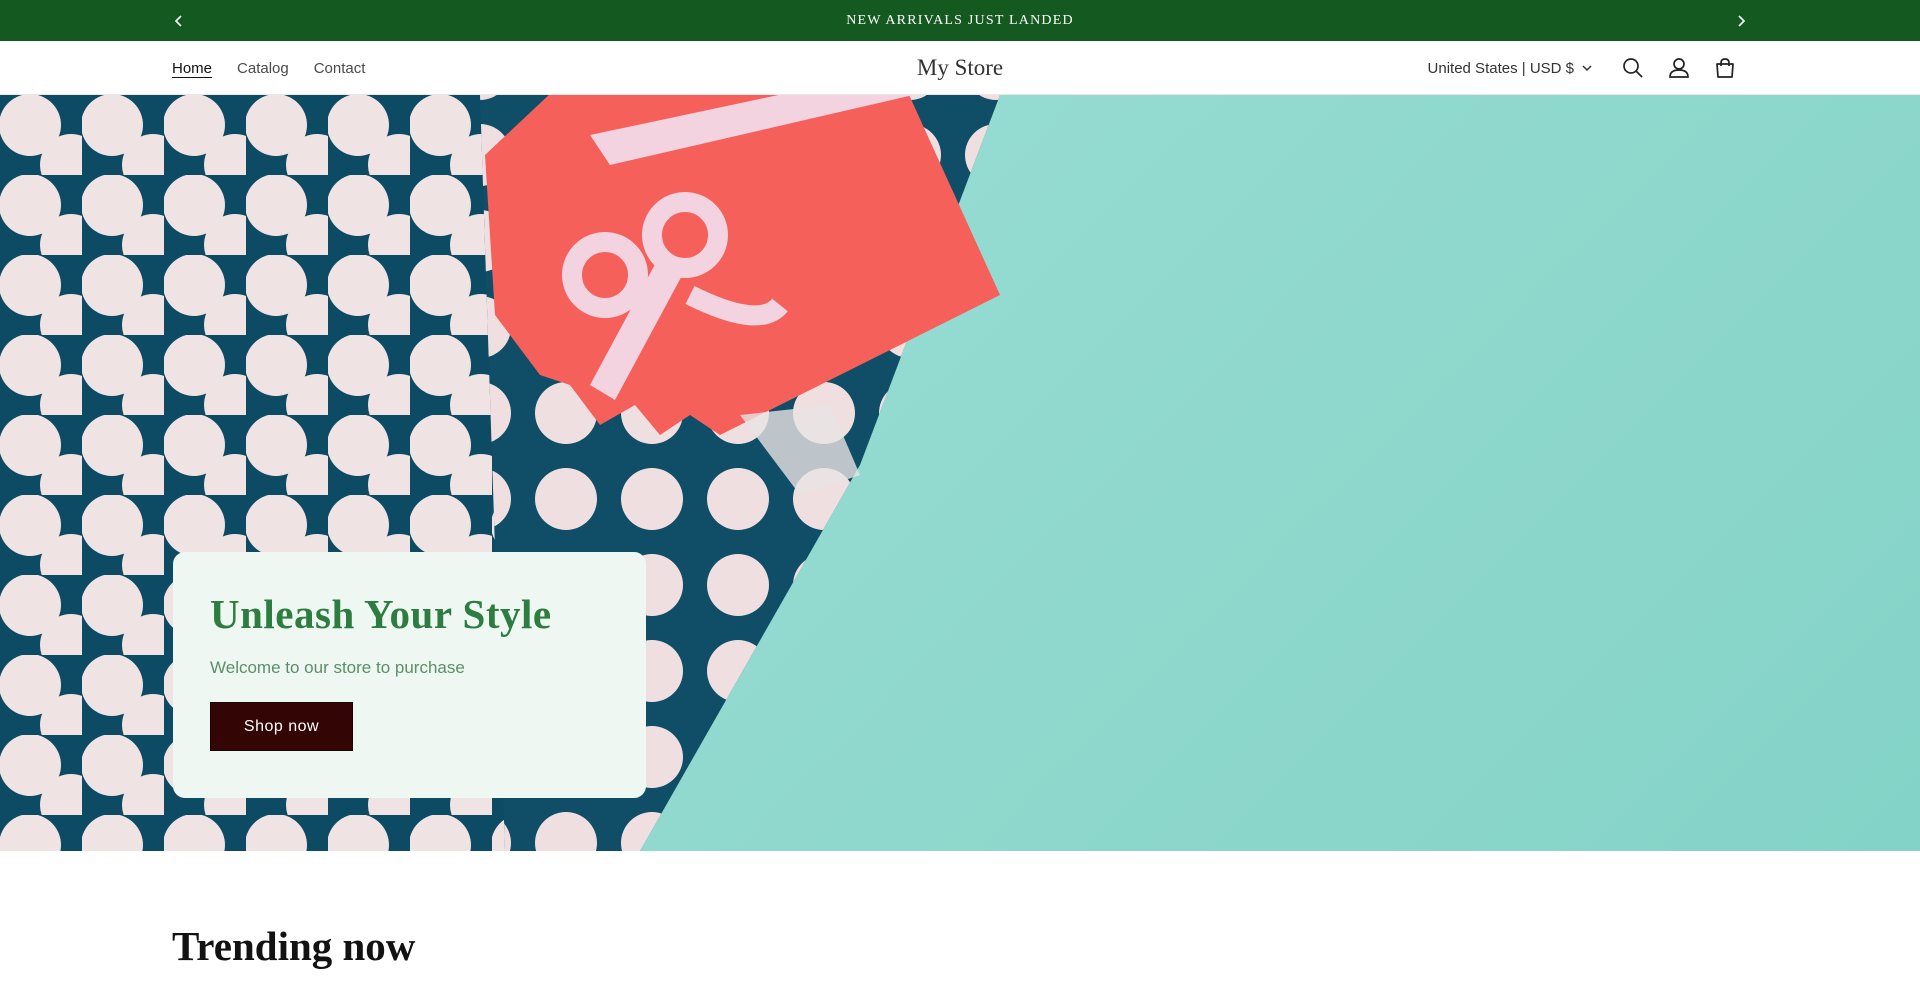 The width and height of the screenshot is (1920, 993). I want to click on nav-home-link: Home, so click(192, 68).